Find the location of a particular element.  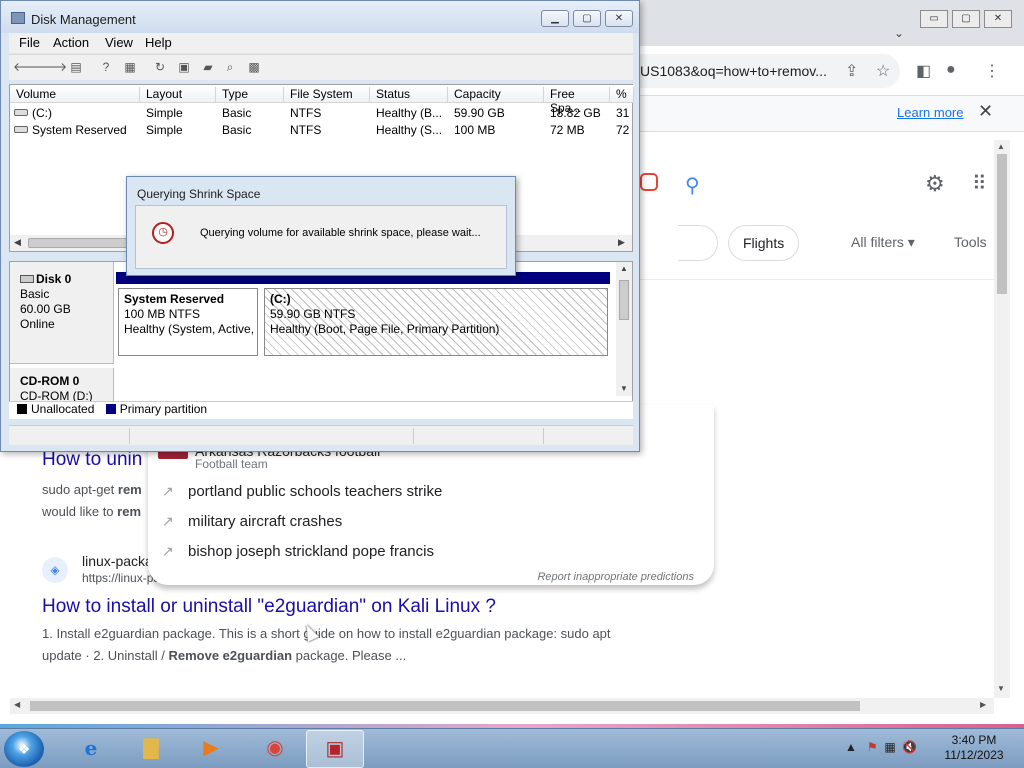

all-filters-dropdown: All filters ▾ is located at coordinates (883, 242).